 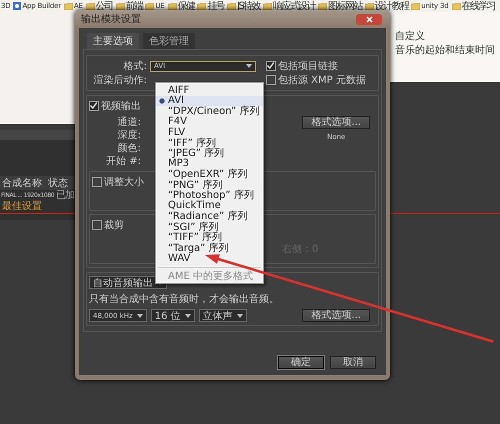 What do you see at coordinates (209, 237) in the screenshot?
I see `menu-item: “TIFF” 序列` at bounding box center [209, 237].